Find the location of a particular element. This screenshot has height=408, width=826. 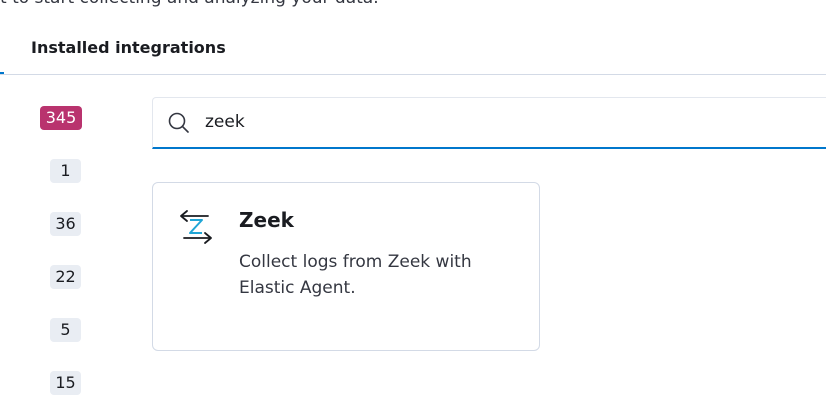

category-count-badge: 36 is located at coordinates (65, 224).